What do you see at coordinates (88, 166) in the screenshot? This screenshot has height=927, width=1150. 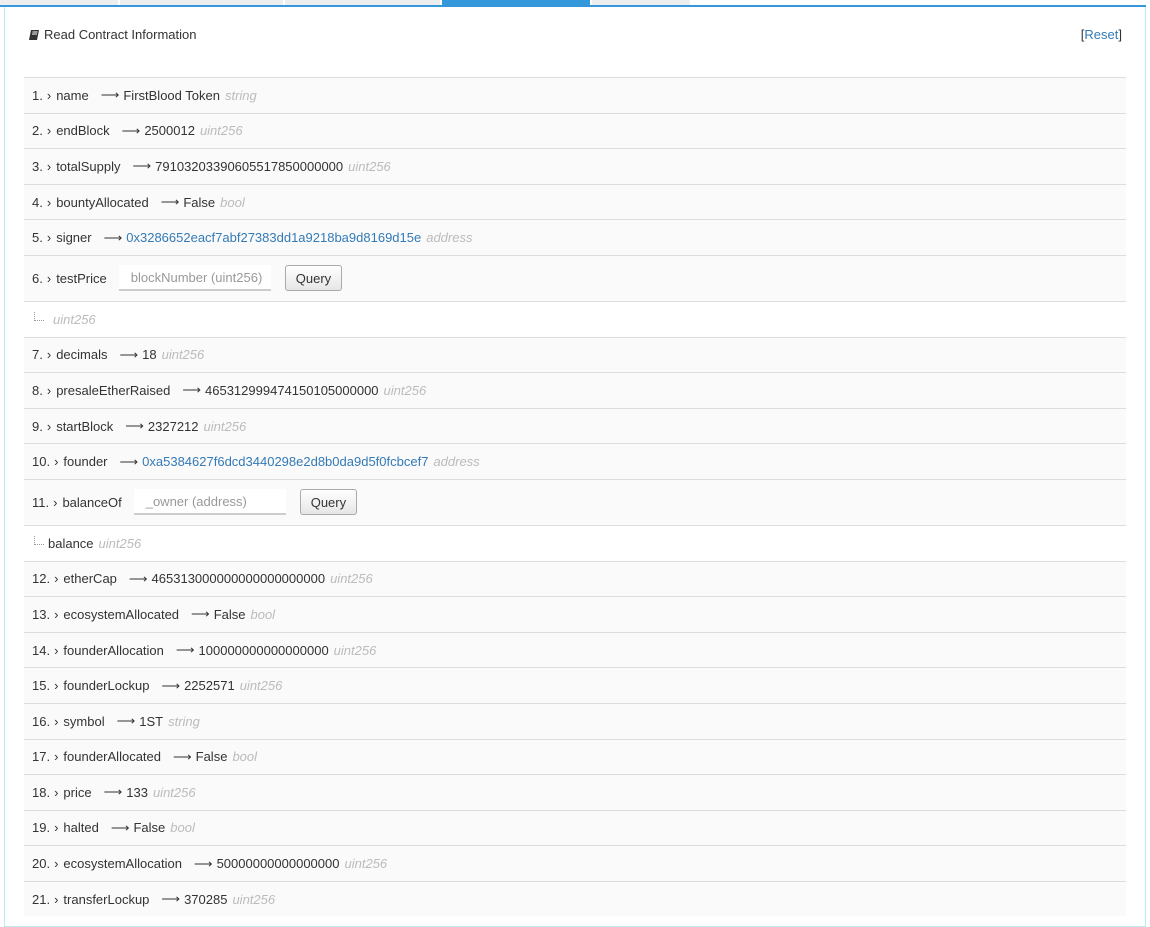 I see `function-name: totalSupply` at bounding box center [88, 166].